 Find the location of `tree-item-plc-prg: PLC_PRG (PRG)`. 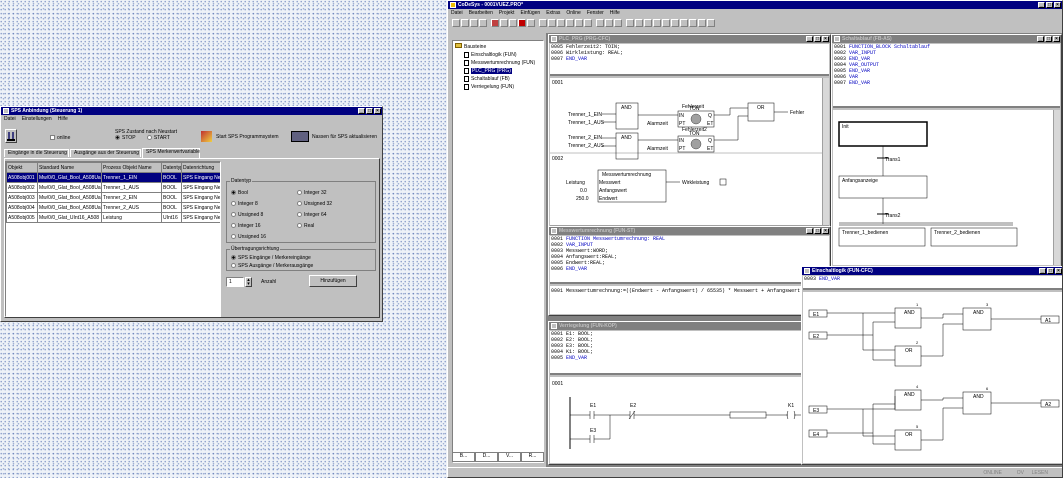

tree-item-plc-prg: PLC_PRG (PRG) is located at coordinates (502, 71).